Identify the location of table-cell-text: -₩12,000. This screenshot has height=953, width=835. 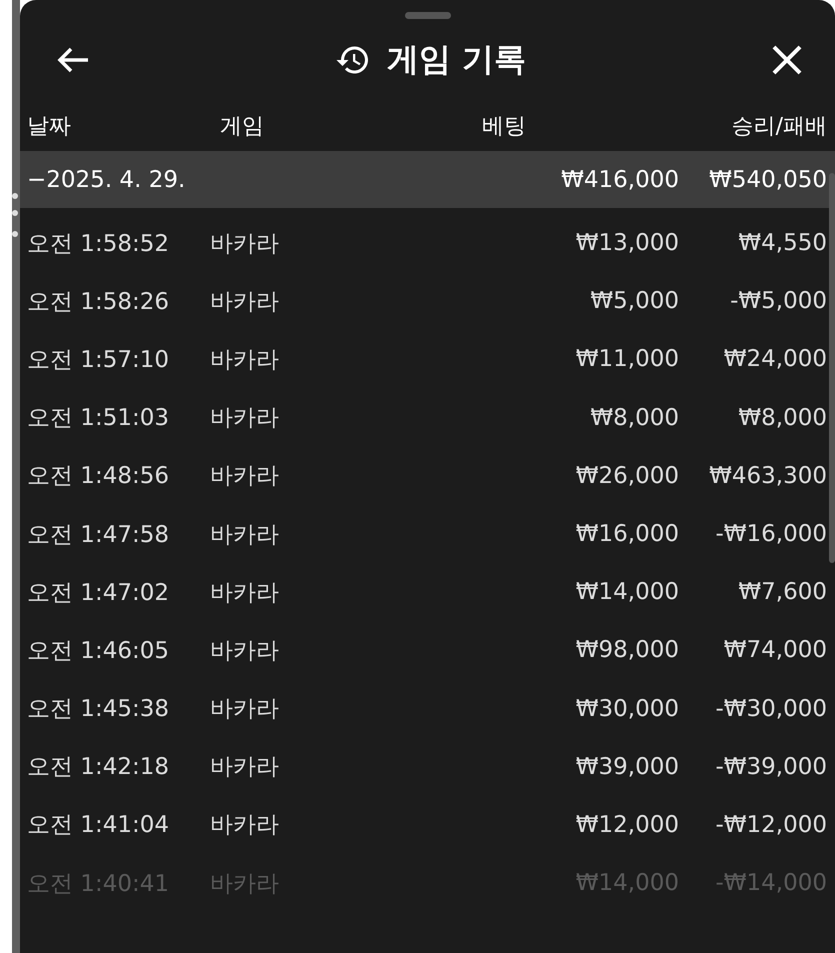
(770, 825).